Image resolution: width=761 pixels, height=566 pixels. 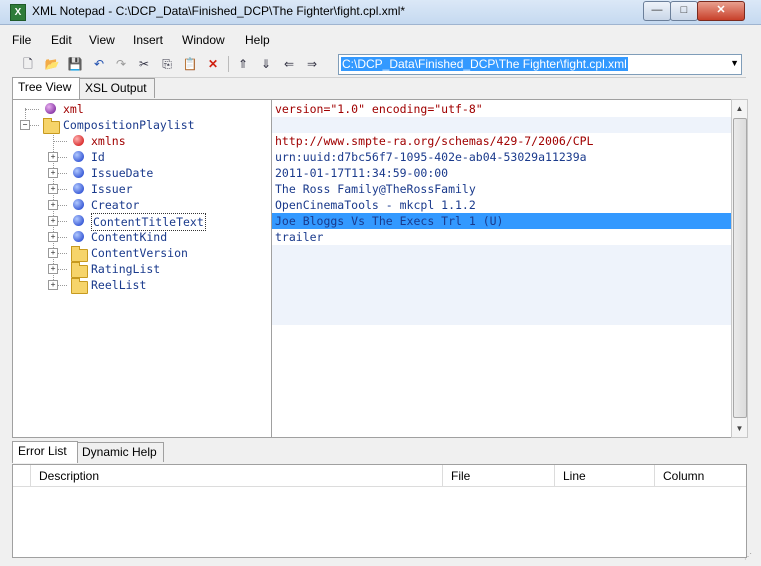 What do you see at coordinates (266, 64) in the screenshot?
I see `nudge-down-icon: ⇓` at bounding box center [266, 64].